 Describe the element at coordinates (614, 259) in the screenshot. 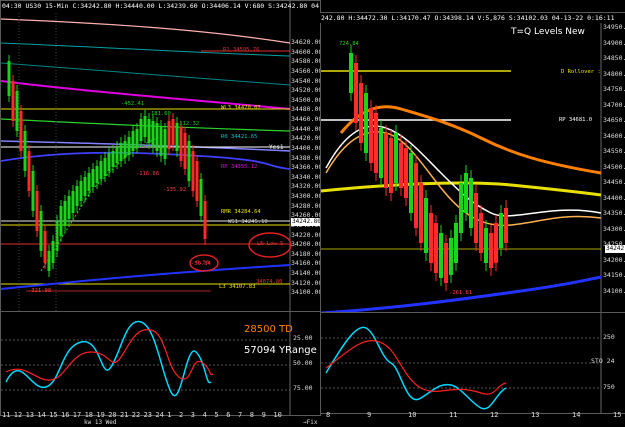

I see `right-price-tick-15: 34200.0` at that location.